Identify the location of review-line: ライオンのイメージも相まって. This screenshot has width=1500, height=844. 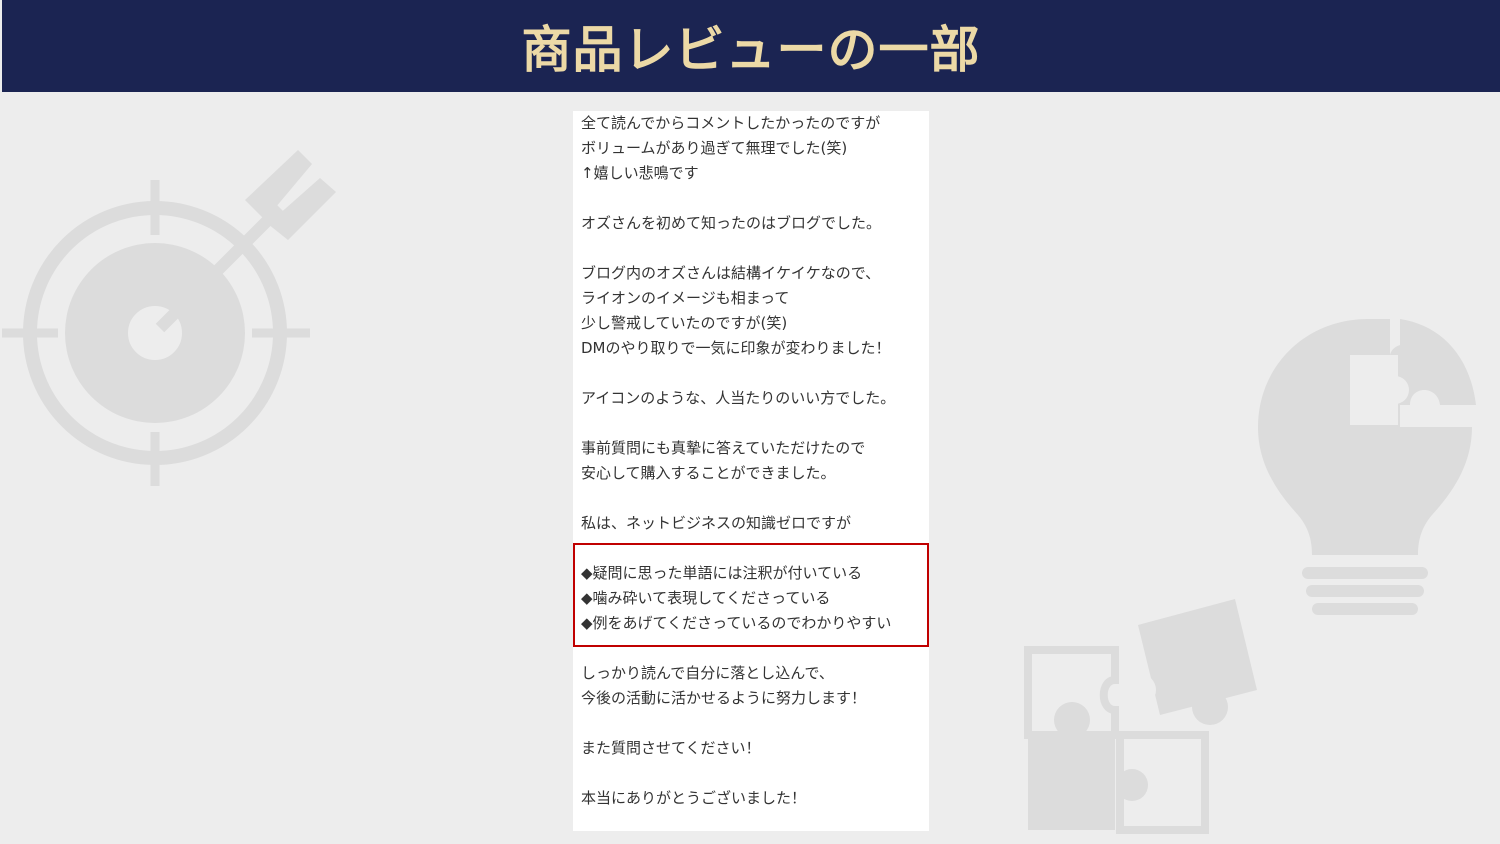
(685, 298).